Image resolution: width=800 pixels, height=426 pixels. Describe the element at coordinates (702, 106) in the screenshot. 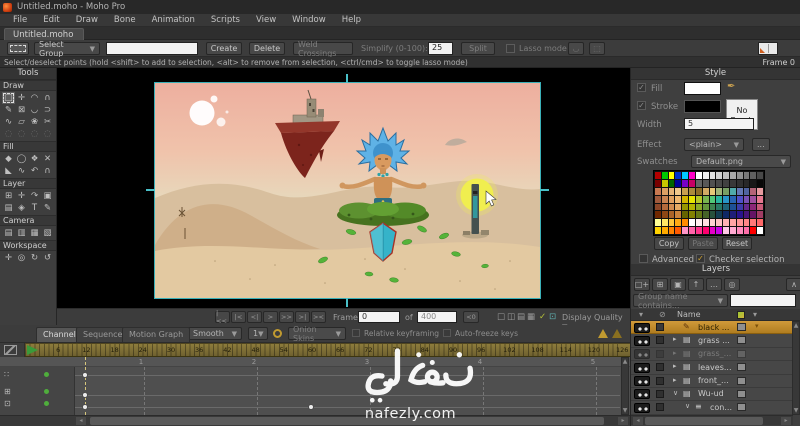

I see `stroke-color-swatch` at that location.